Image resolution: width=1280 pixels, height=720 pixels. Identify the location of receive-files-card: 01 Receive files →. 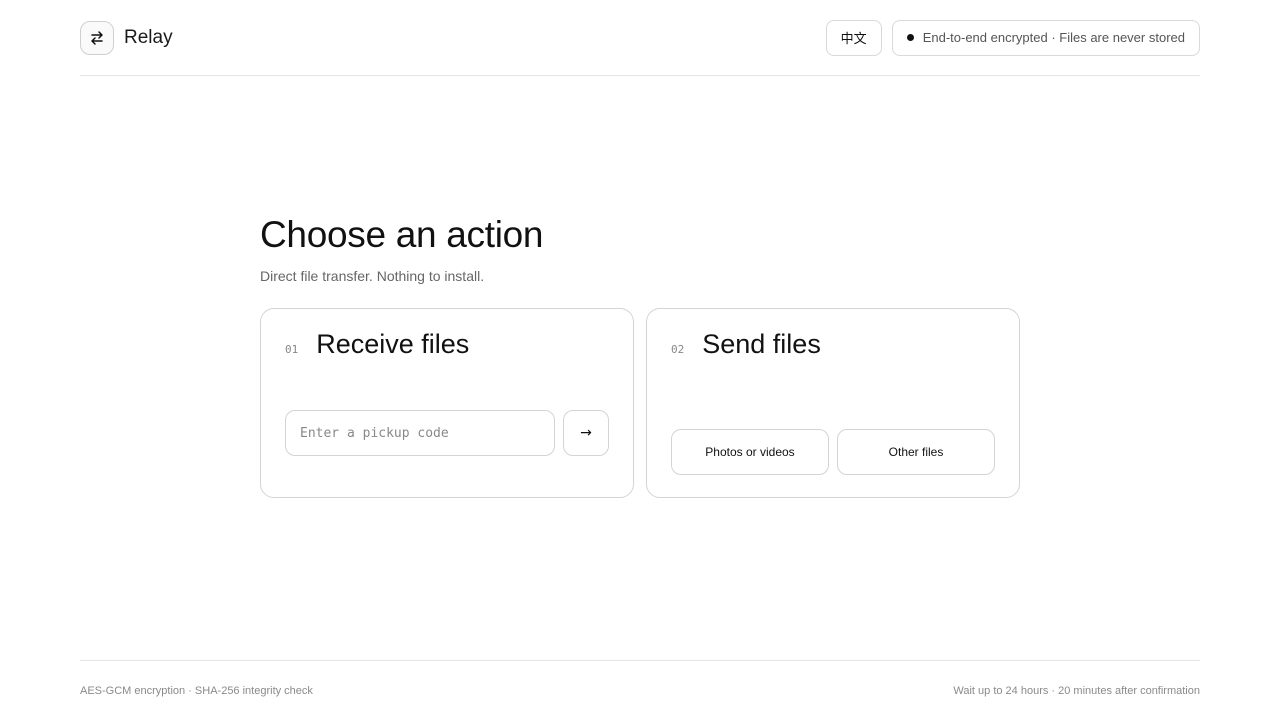
(447, 403).